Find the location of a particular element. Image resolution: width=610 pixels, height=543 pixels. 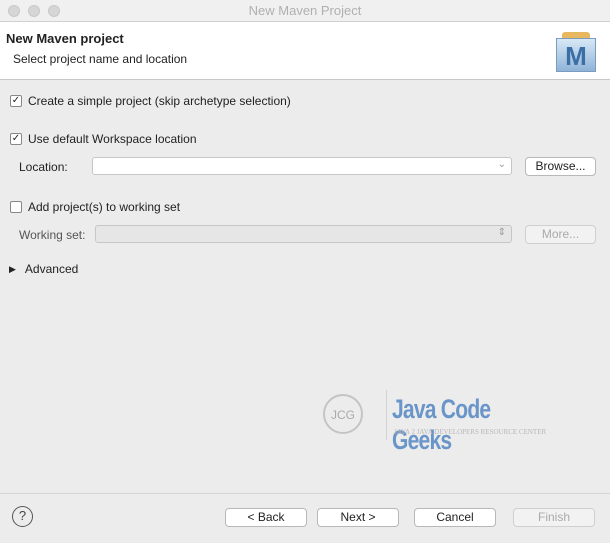

disclosure-triangle-icon: ▶ is located at coordinates (12, 268).